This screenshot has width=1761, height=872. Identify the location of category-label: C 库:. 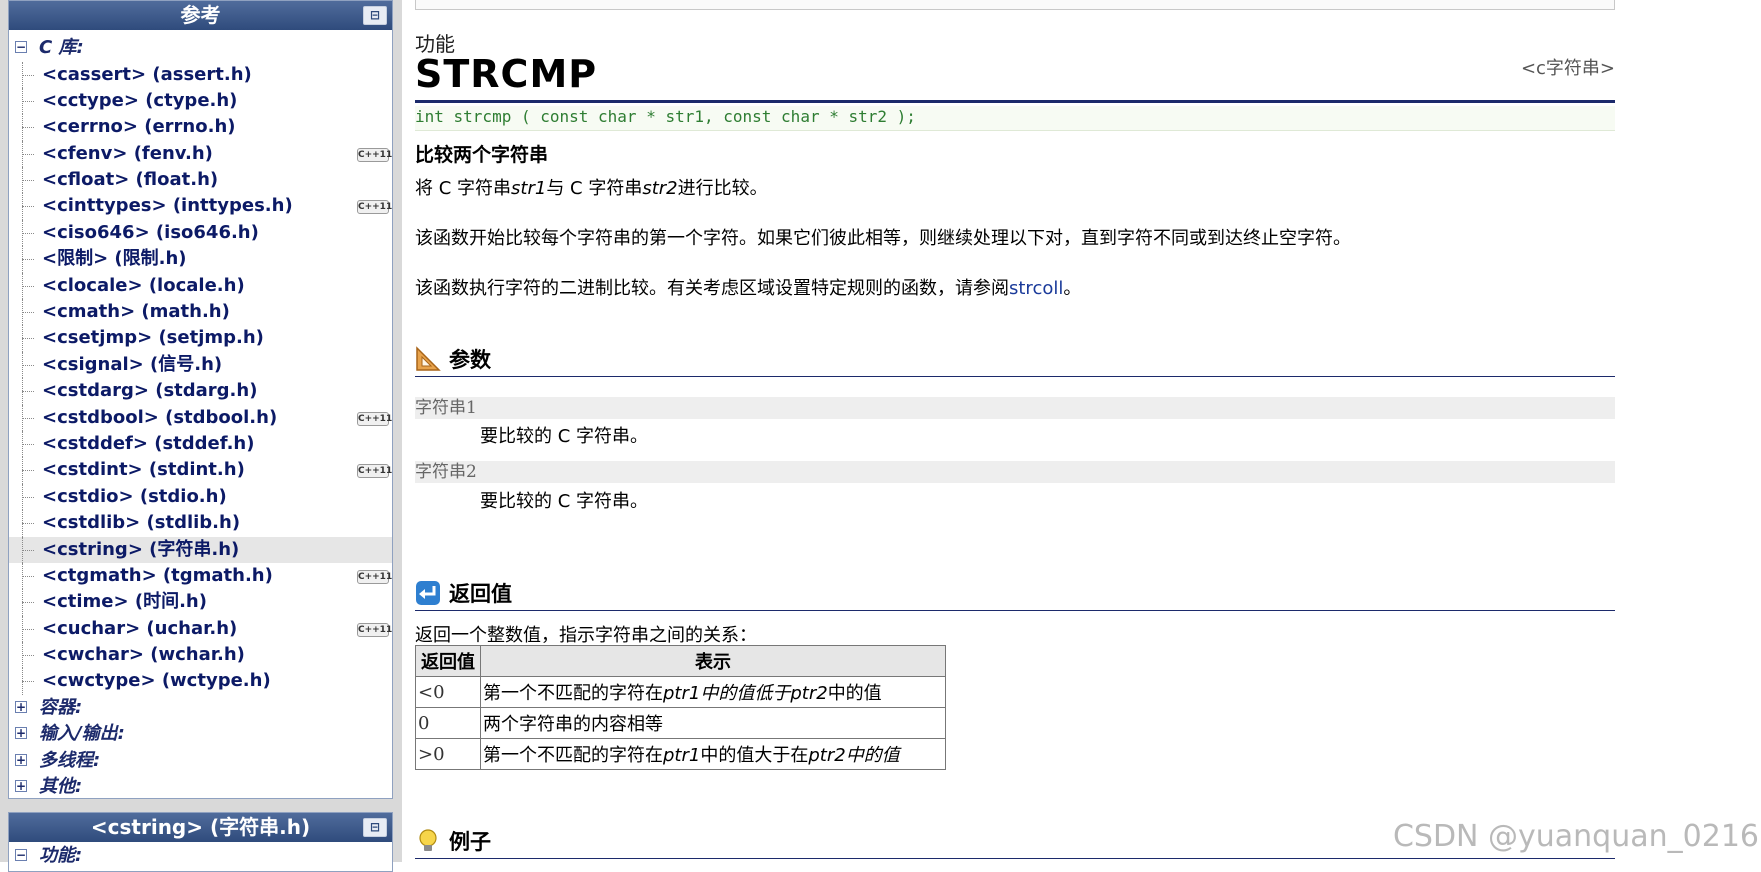
(61, 47).